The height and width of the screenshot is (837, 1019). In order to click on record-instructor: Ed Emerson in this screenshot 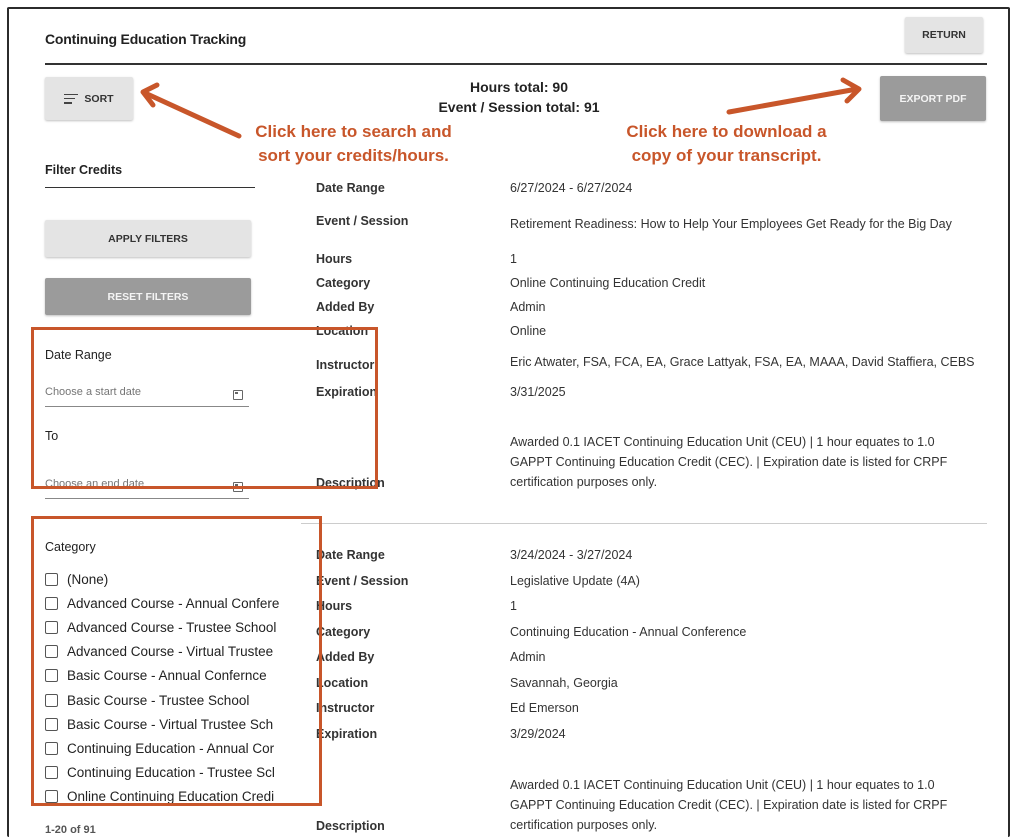, I will do `click(544, 708)`.